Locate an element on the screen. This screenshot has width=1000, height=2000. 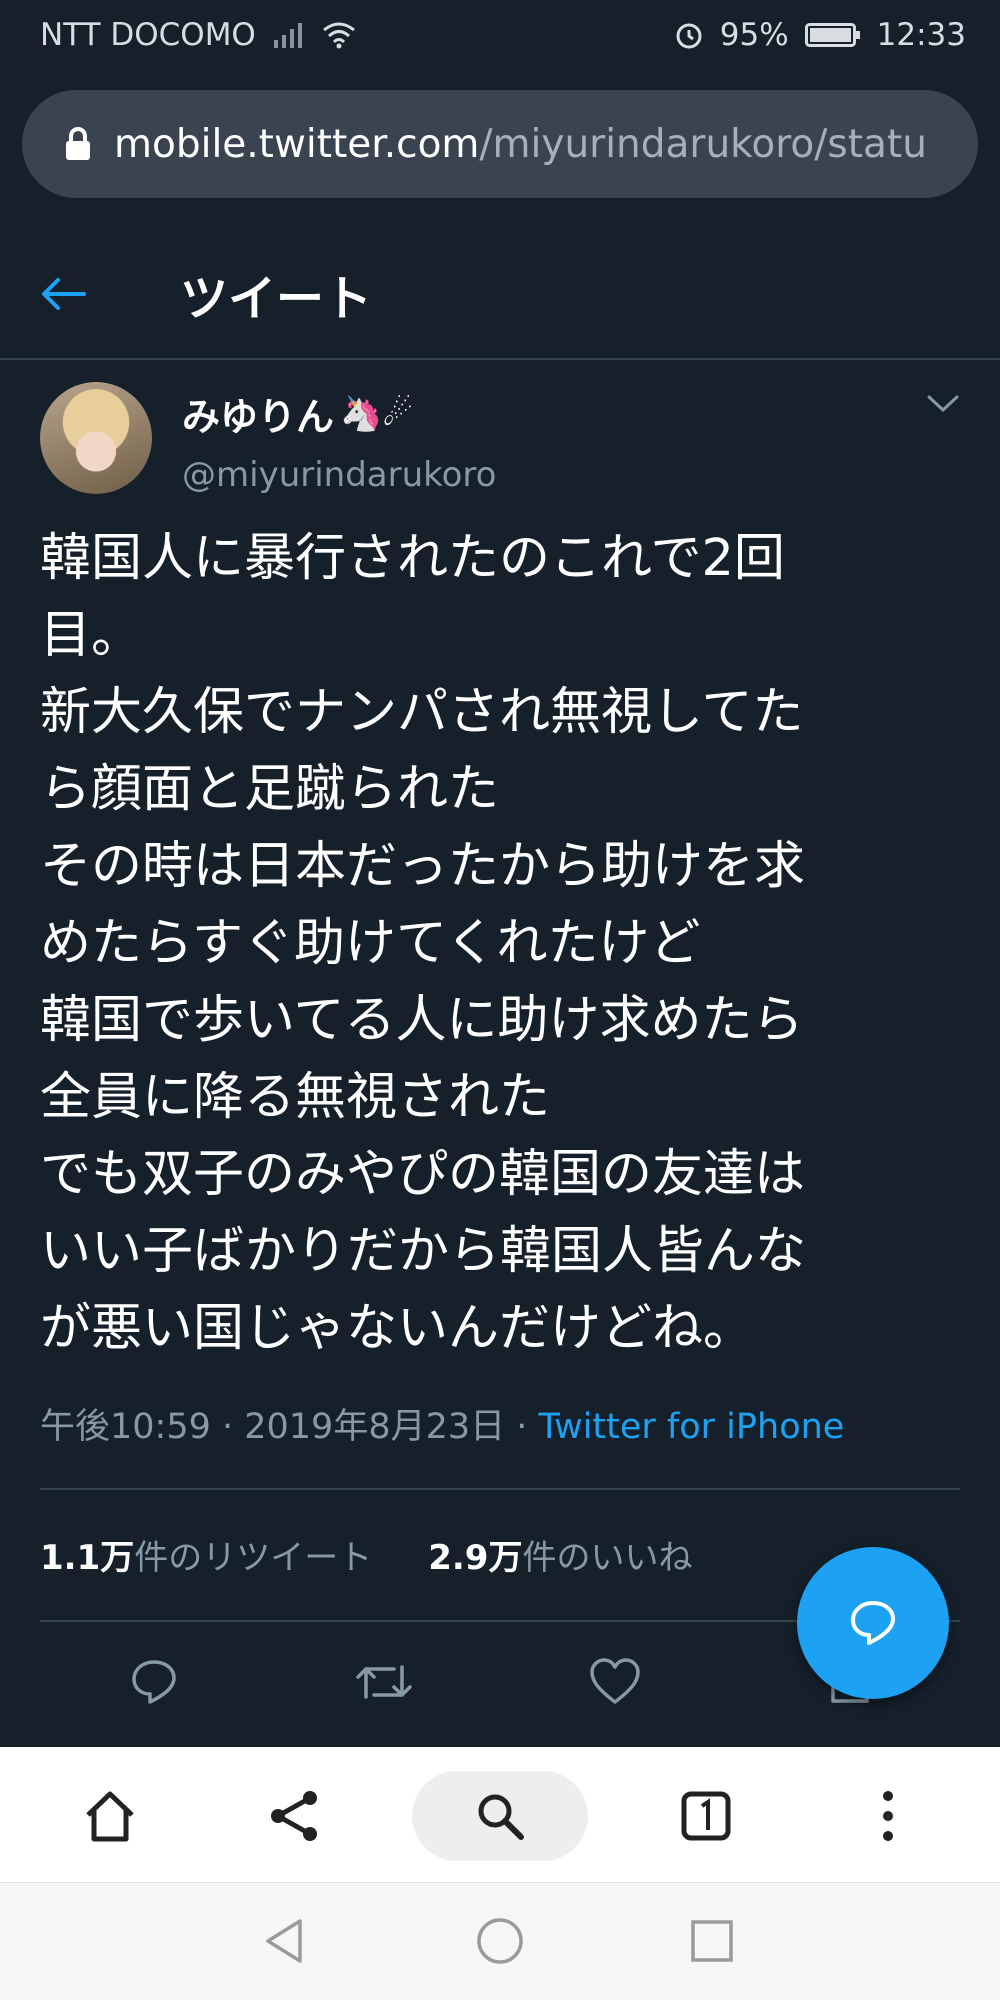
battery-percent: 95% is located at coordinates (754, 35).